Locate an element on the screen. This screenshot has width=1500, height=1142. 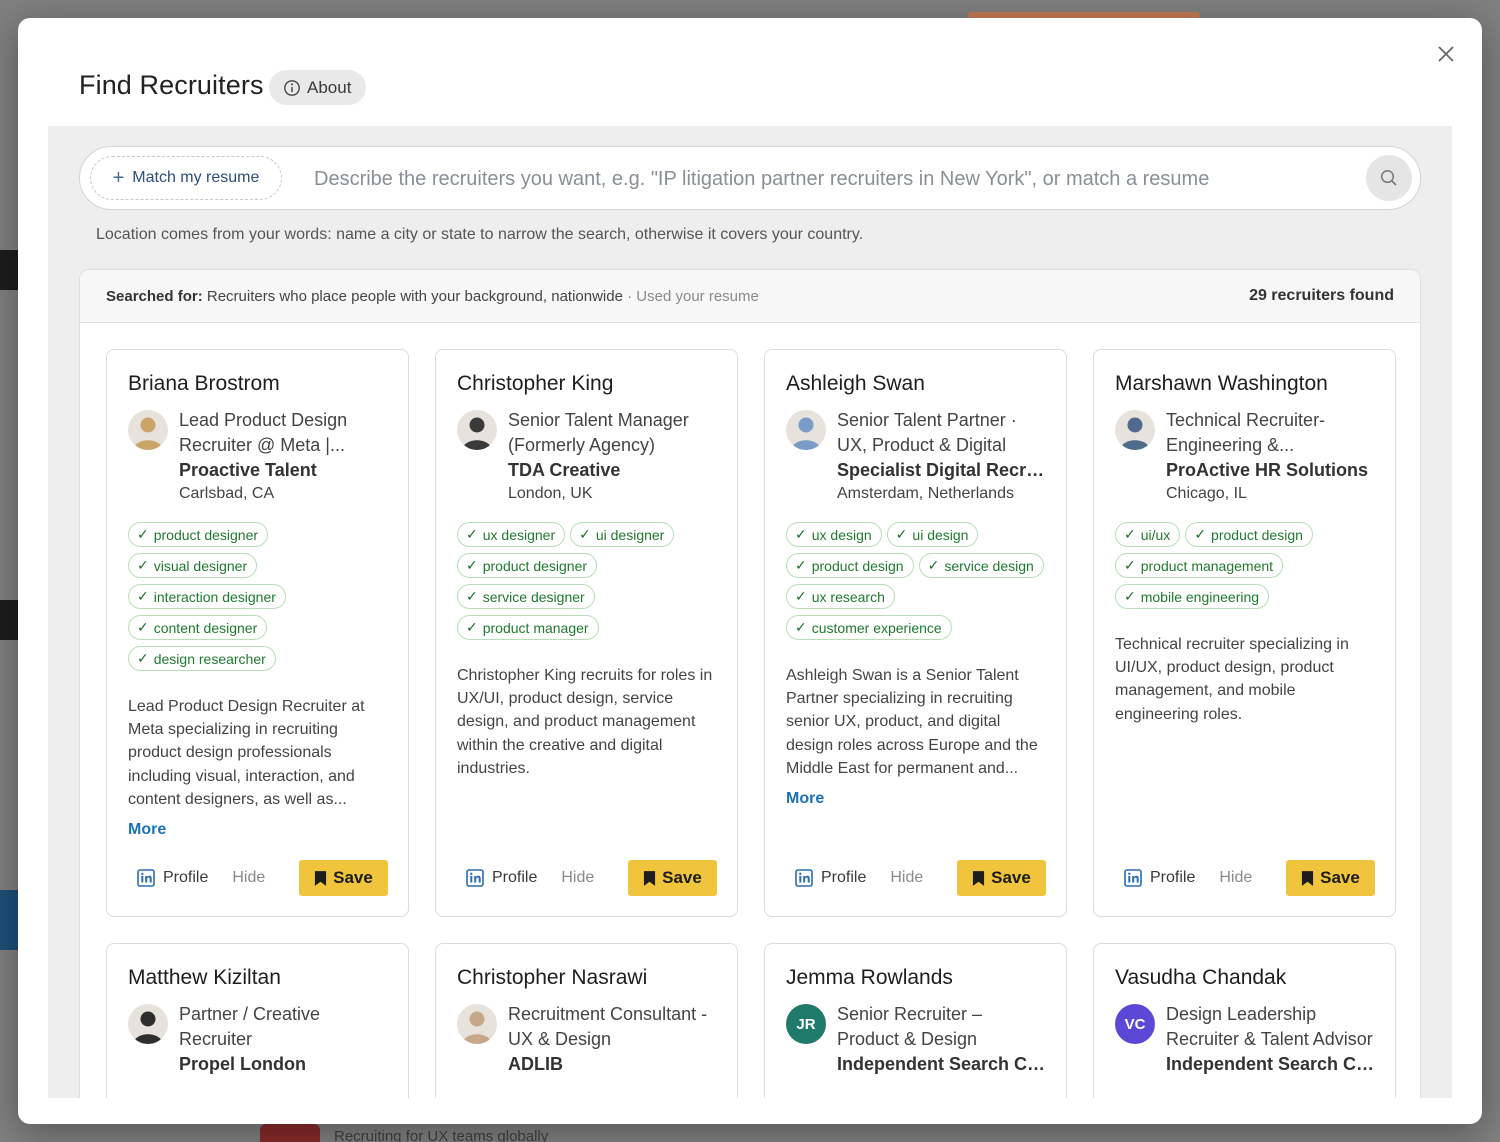
recruiter-location: Carlsbad, CA is located at coordinates (227, 493).